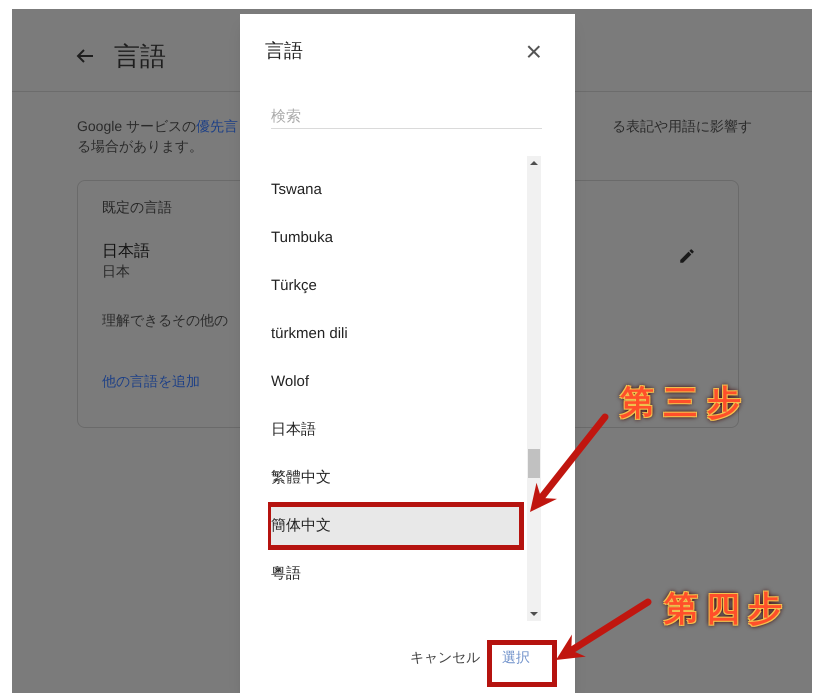 Image resolution: width=824 pixels, height=693 pixels. I want to click on description-text: る表記や用語に影響す, so click(682, 126).